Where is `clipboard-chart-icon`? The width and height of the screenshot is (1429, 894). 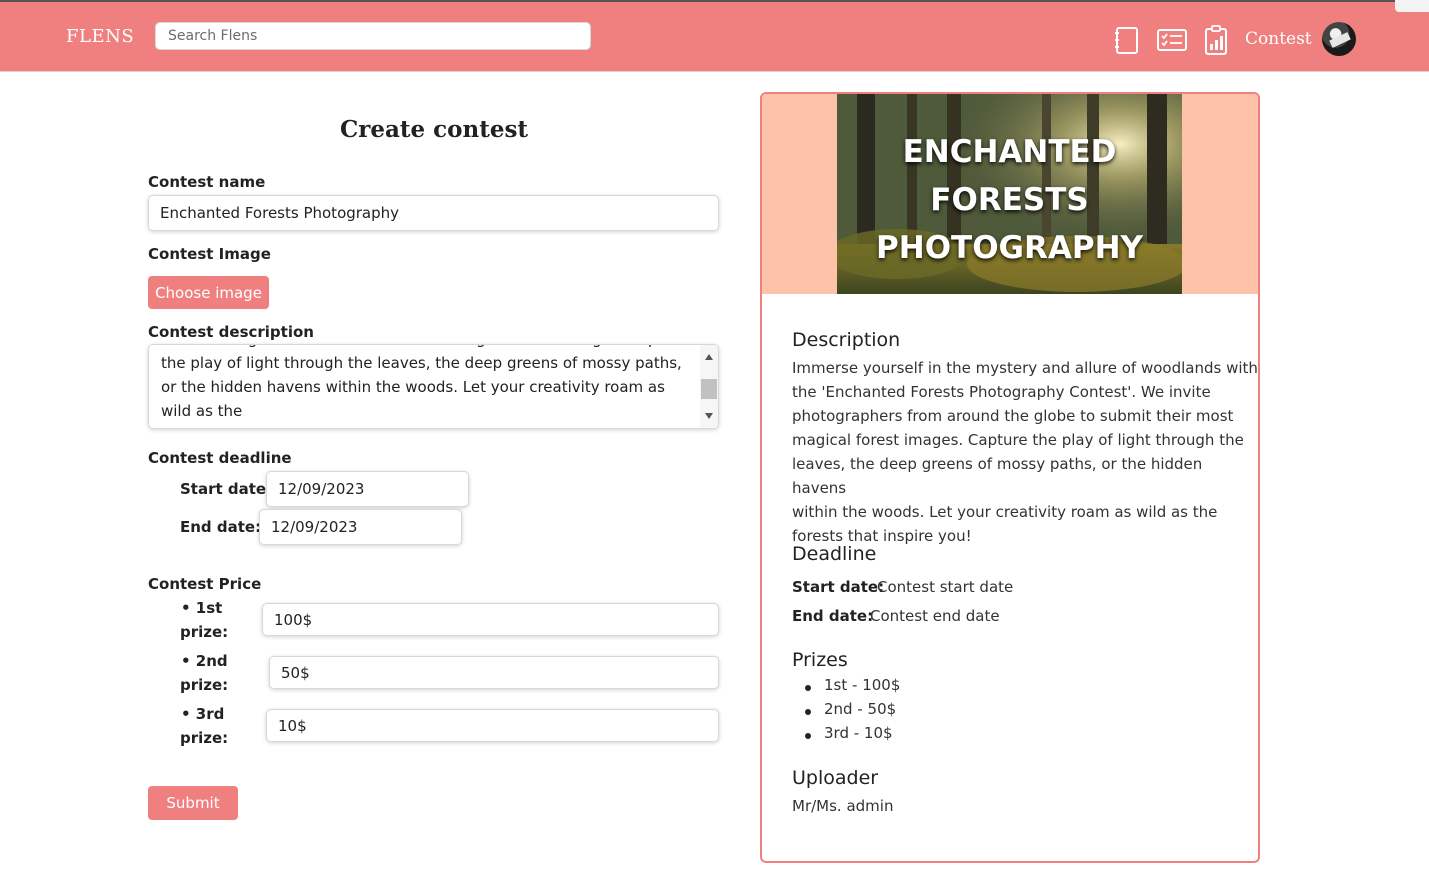 clipboard-chart-icon is located at coordinates (1216, 40).